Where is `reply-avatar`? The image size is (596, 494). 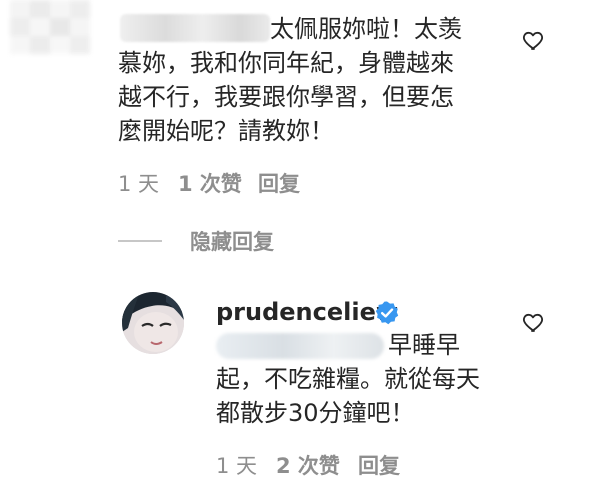
reply-avatar is located at coordinates (153, 323).